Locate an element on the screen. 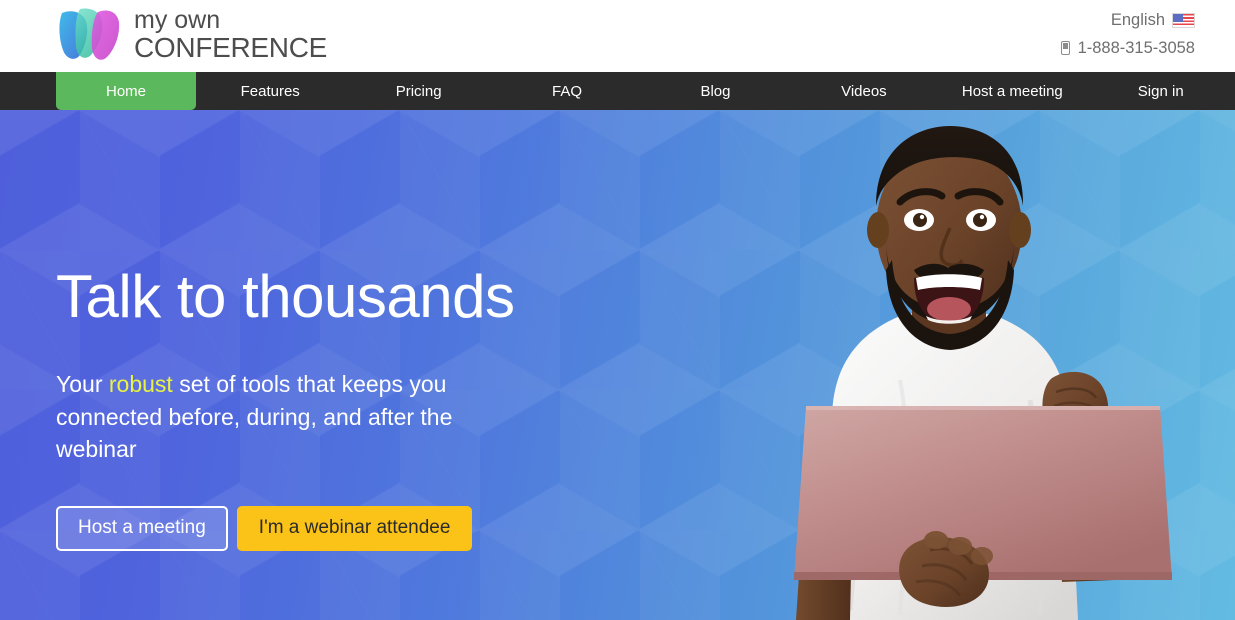 The image size is (1235, 620). nav-item-host-a-meeting: Host a meeting is located at coordinates (1012, 91).